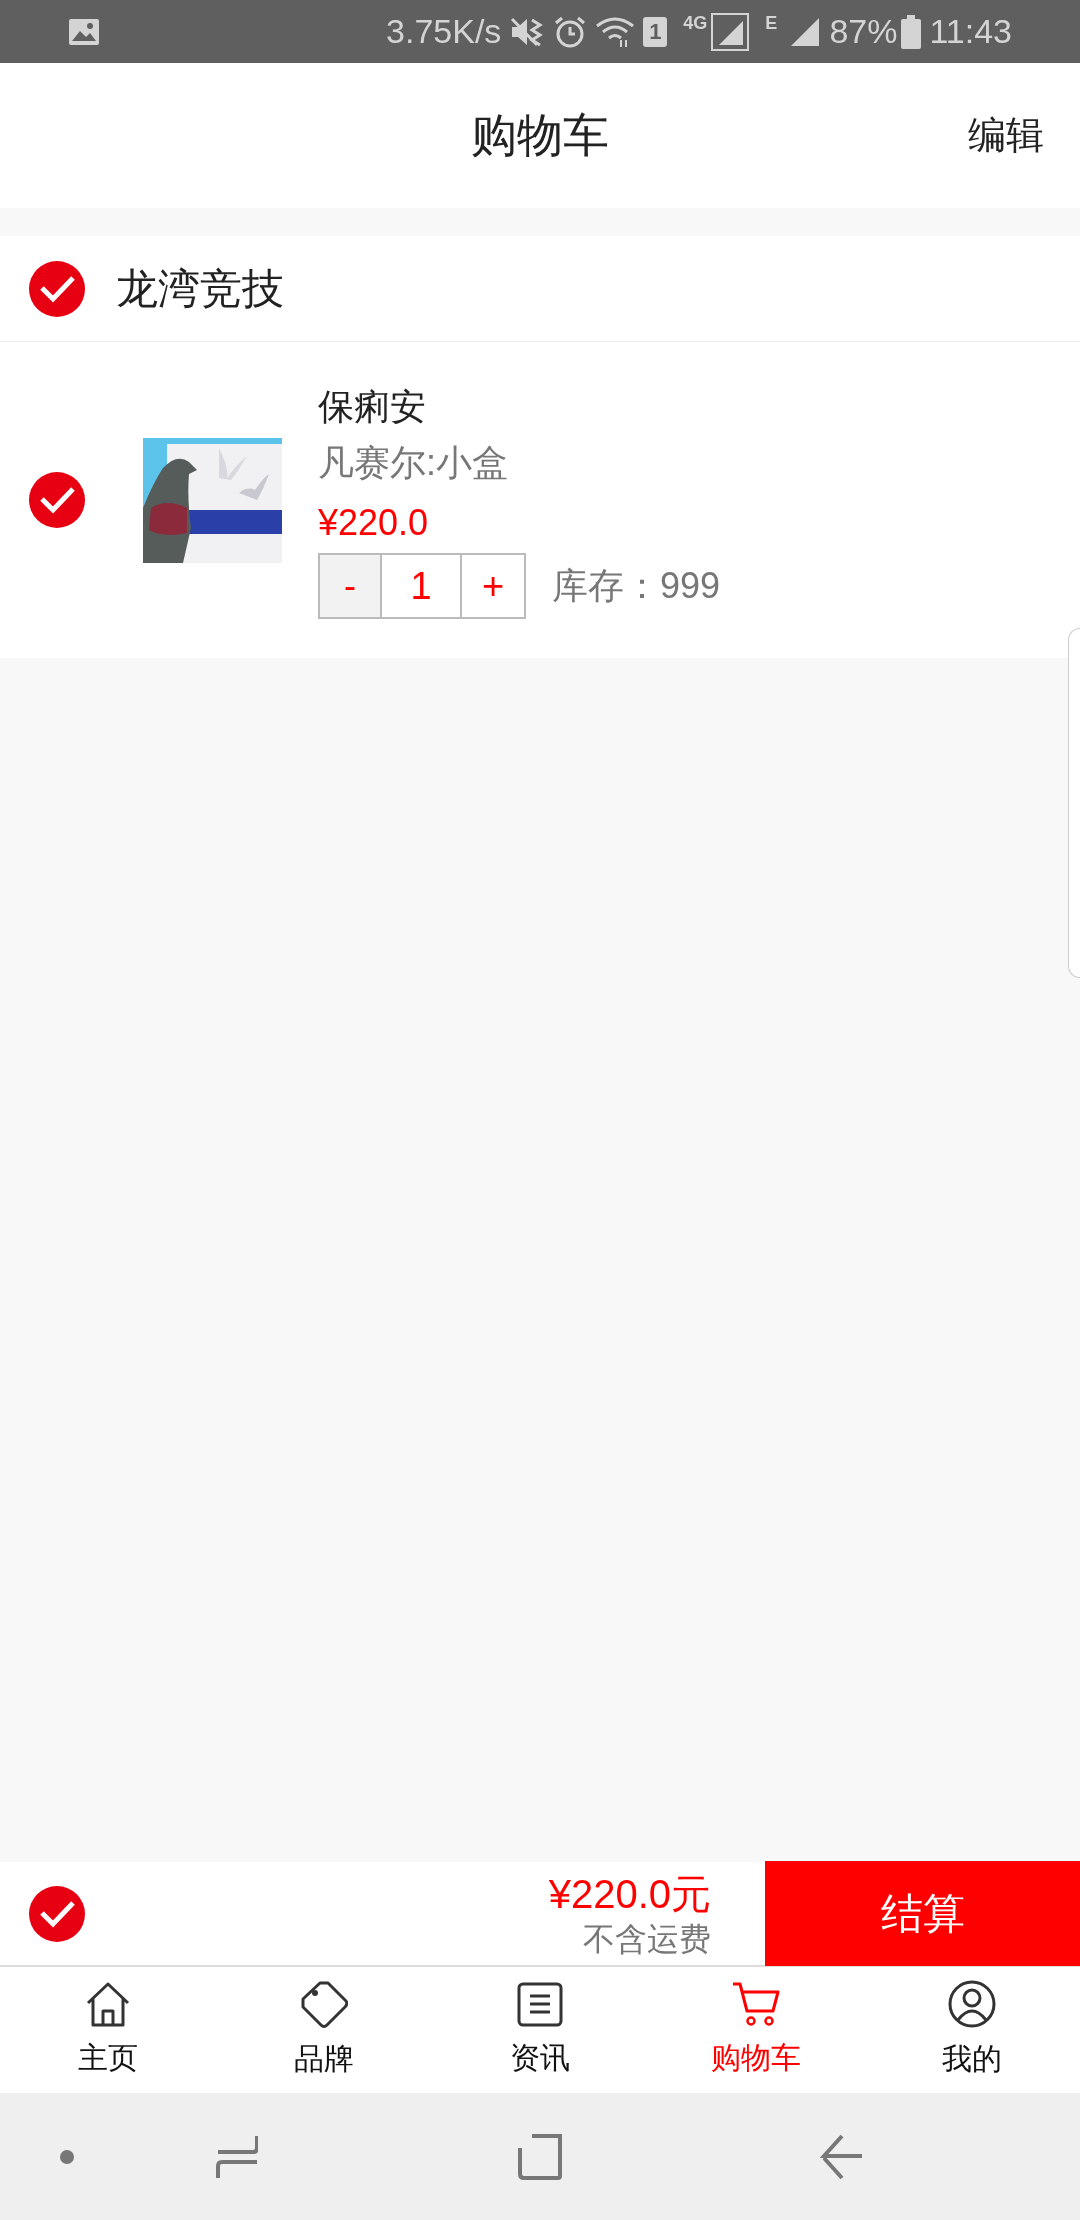  Describe the element at coordinates (570, 31) in the screenshot. I see `alarm-icon` at that location.